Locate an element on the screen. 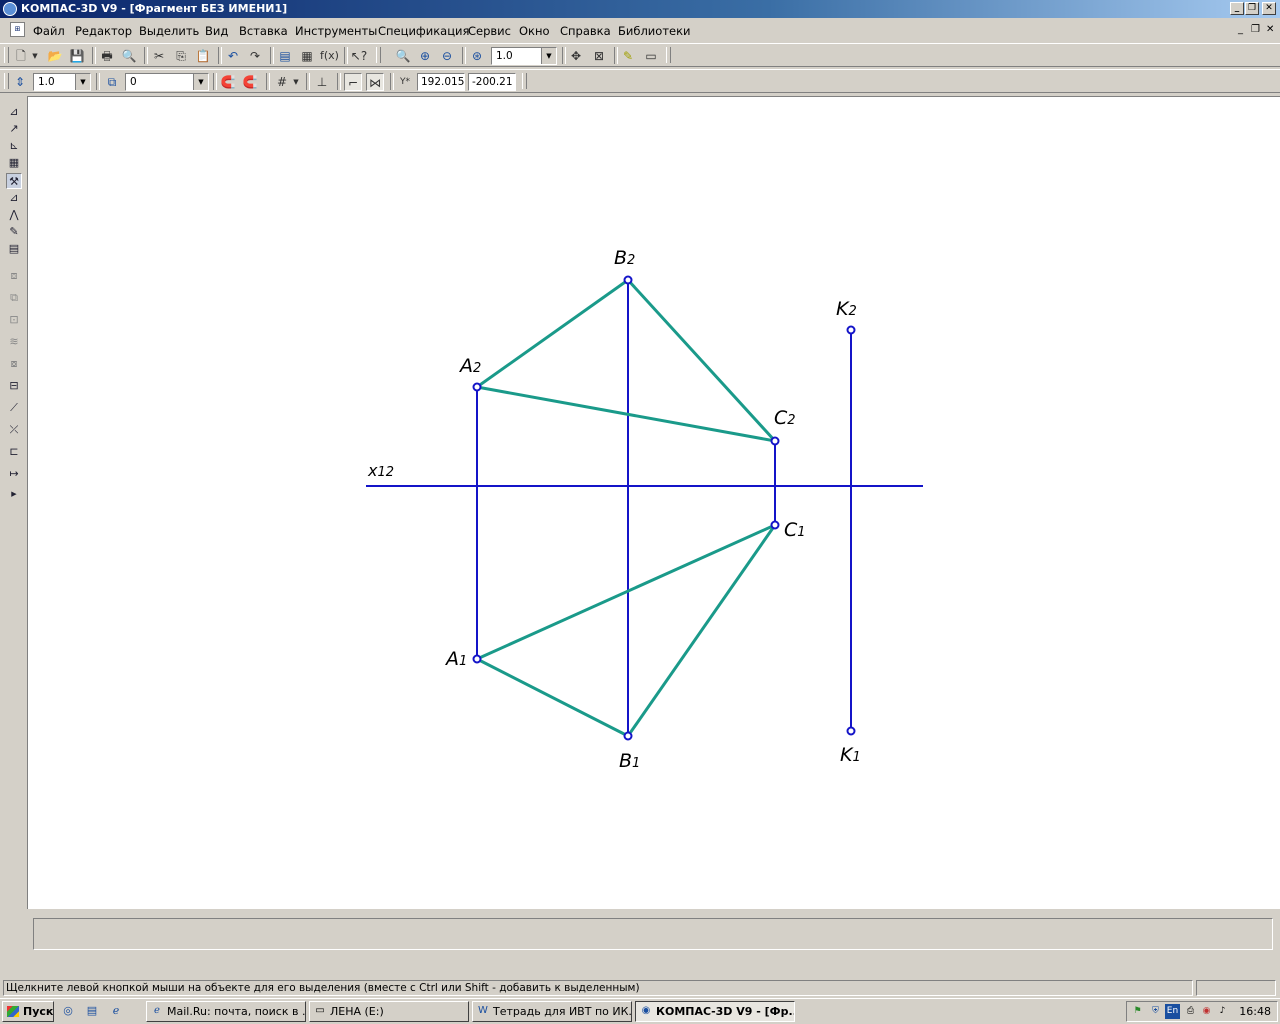 The height and width of the screenshot is (1024, 1280). menu-select: Выделить is located at coordinates (169, 31).